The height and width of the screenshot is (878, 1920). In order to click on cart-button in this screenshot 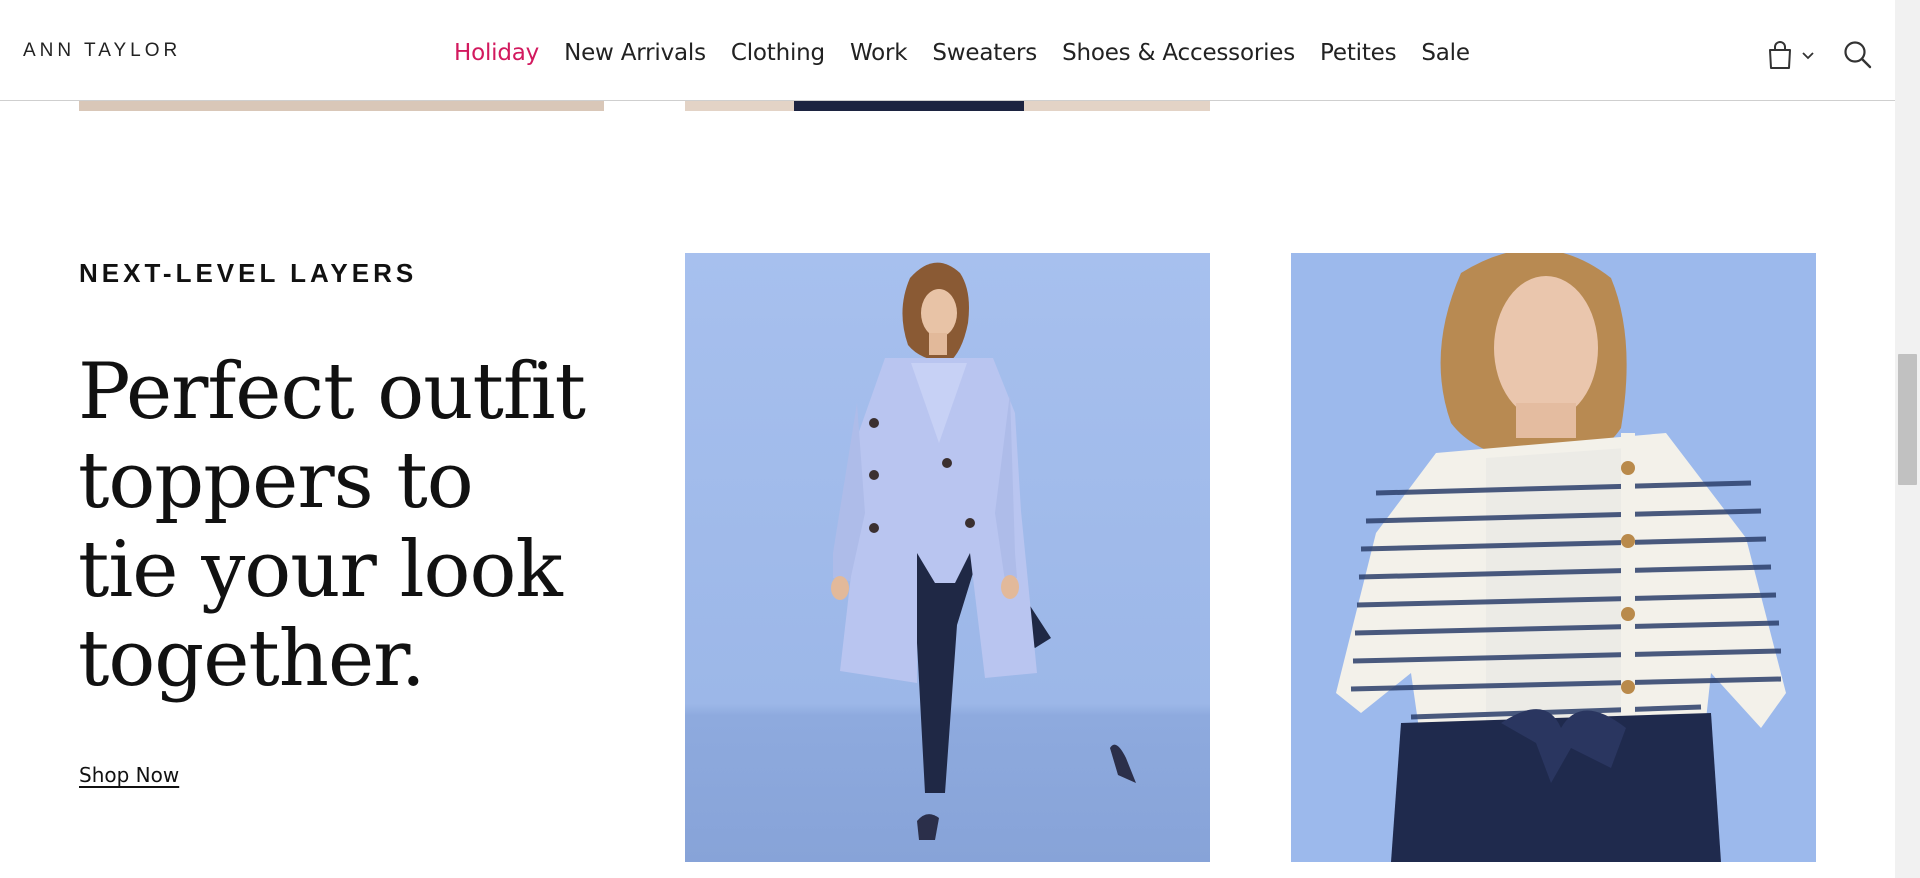, I will do `click(1796, 56)`.